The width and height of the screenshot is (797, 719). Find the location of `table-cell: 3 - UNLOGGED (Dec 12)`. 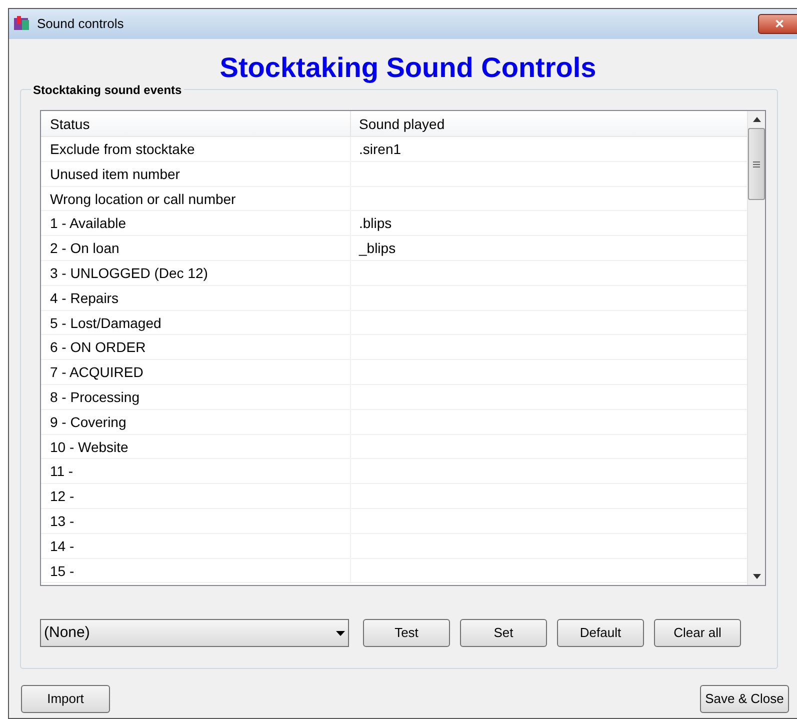

table-cell: 3 - UNLOGGED (Dec 12) is located at coordinates (196, 272).